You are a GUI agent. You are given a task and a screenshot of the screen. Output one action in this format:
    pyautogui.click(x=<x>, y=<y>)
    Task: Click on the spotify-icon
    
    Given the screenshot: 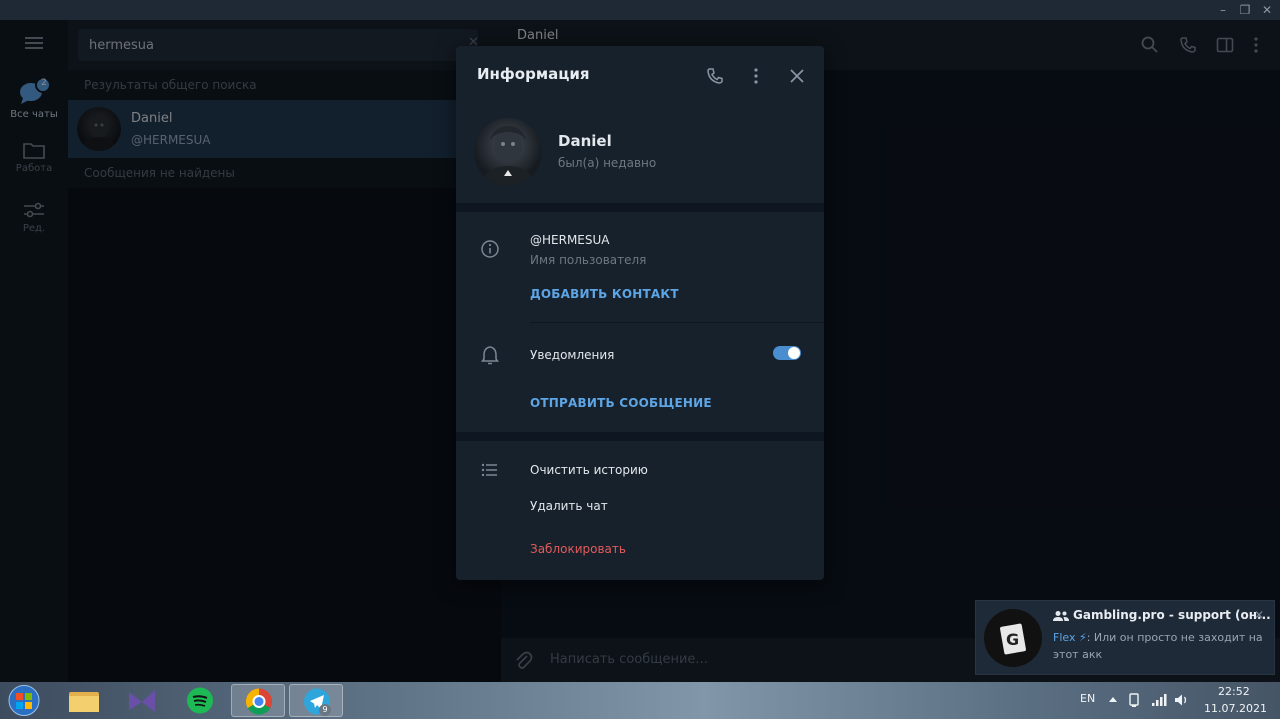 What is the action you would take?
    pyautogui.click(x=200, y=700)
    